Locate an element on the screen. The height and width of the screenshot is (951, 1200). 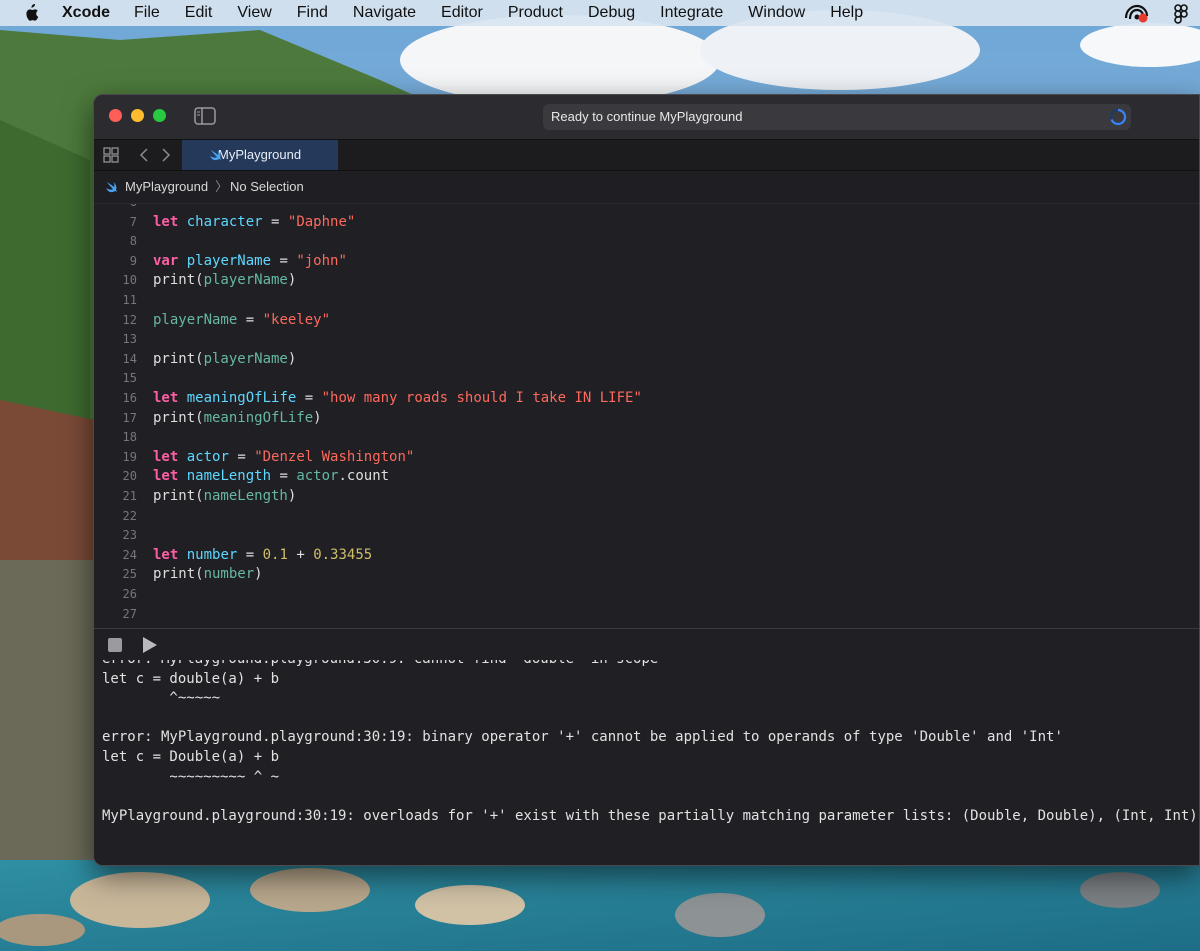
code-line: 10 print(playerName) is located at coordinates (646, 281).